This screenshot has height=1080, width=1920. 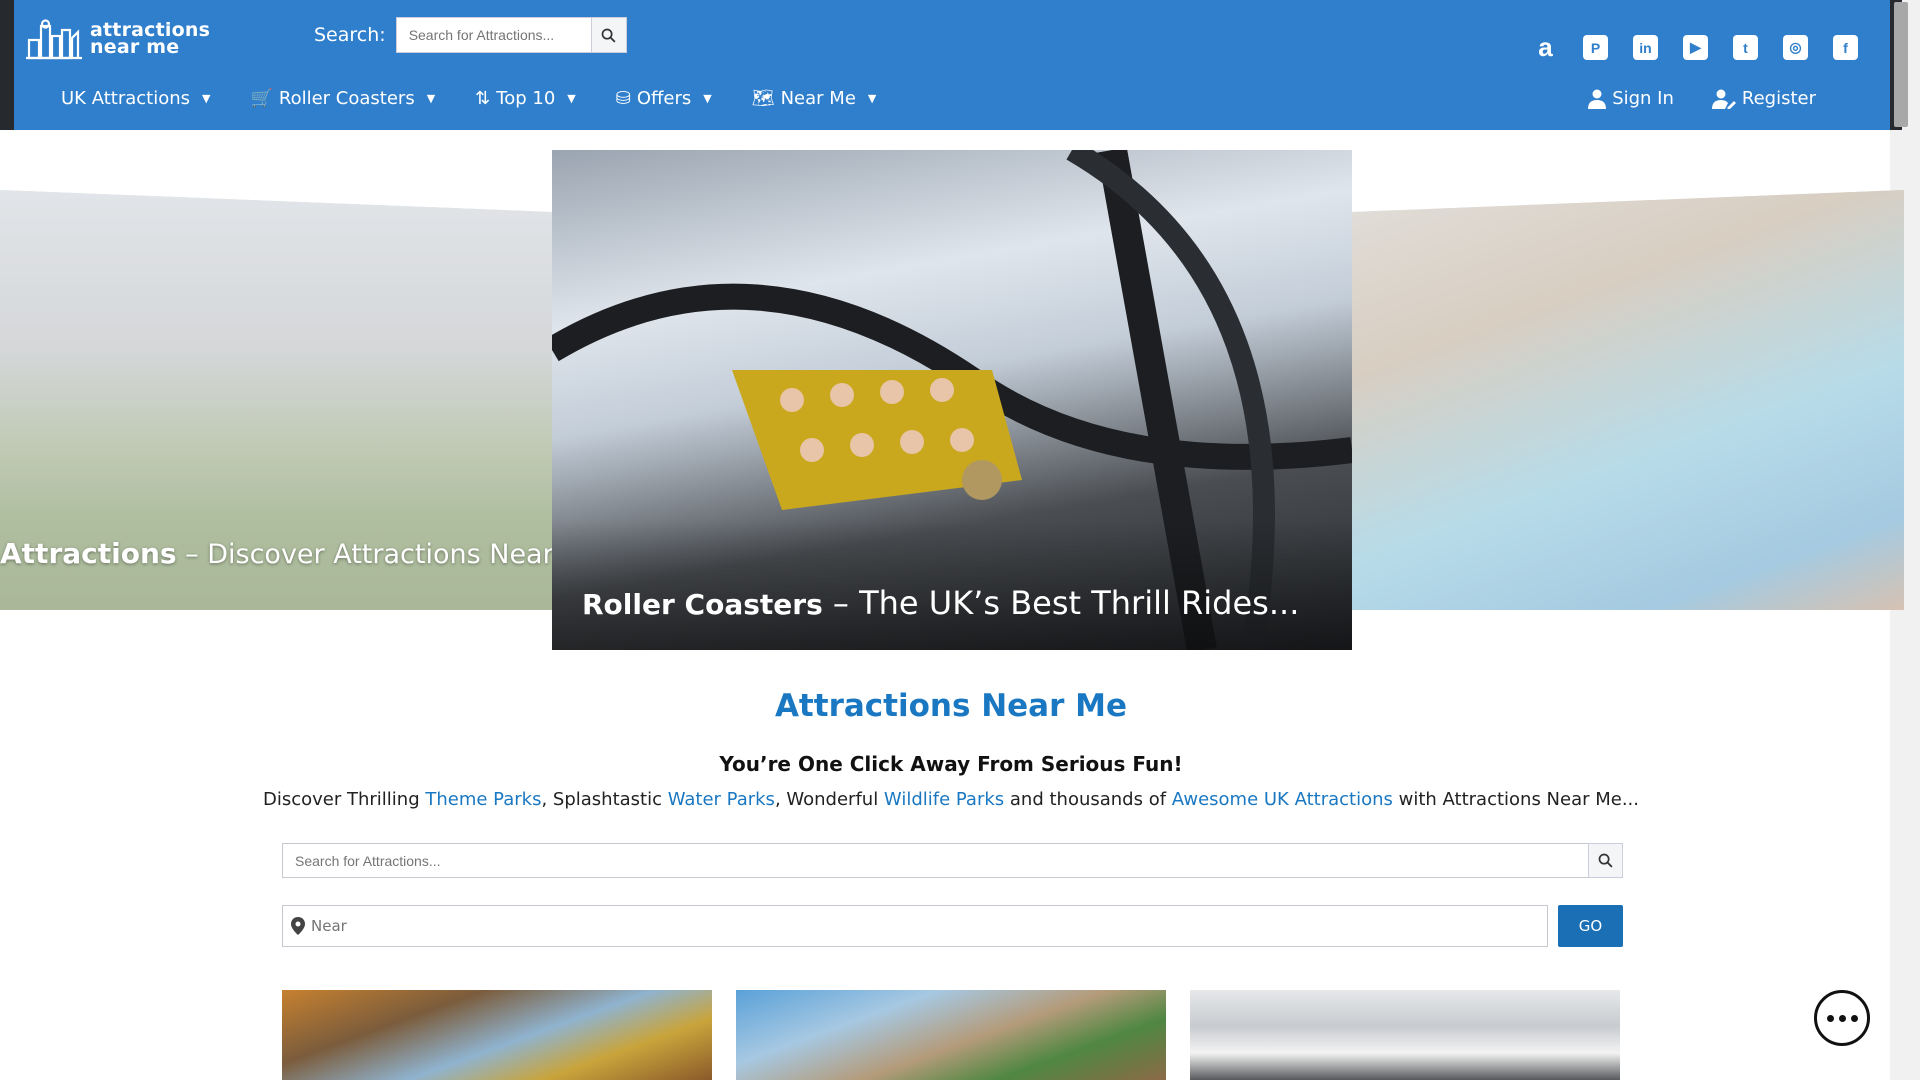 I want to click on scrollbar-thumb, so click(x=1901, y=64).